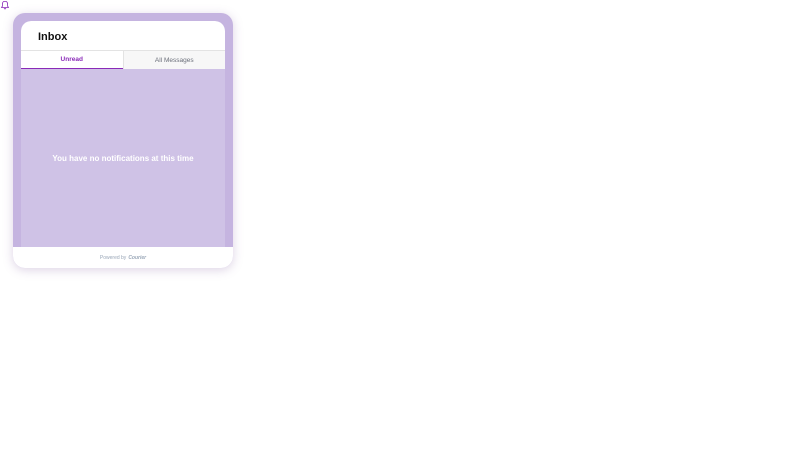  I want to click on tab-all-messages: All Messages, so click(173, 60).